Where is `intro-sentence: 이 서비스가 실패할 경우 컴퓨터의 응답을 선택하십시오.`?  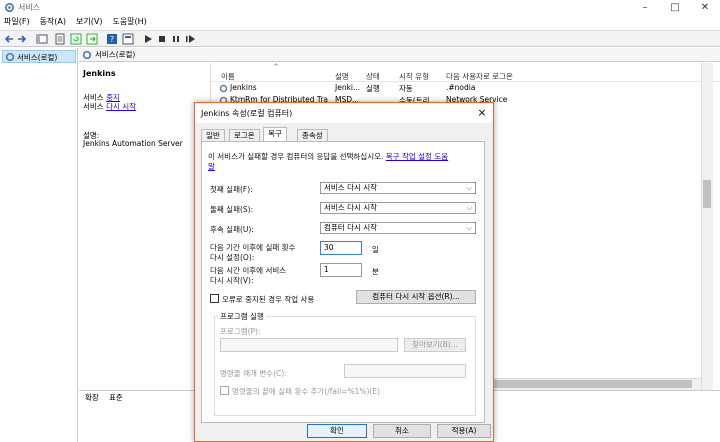
intro-sentence: 이 서비스가 실패할 경우 컴퓨터의 응답을 선택하십시오. is located at coordinates (296, 156).